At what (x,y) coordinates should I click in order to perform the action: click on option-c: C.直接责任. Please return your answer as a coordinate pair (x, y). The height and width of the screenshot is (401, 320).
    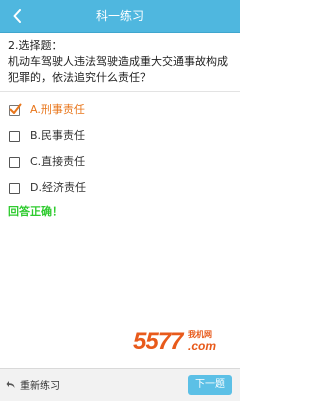
    Looking at the image, I should click on (120, 163).